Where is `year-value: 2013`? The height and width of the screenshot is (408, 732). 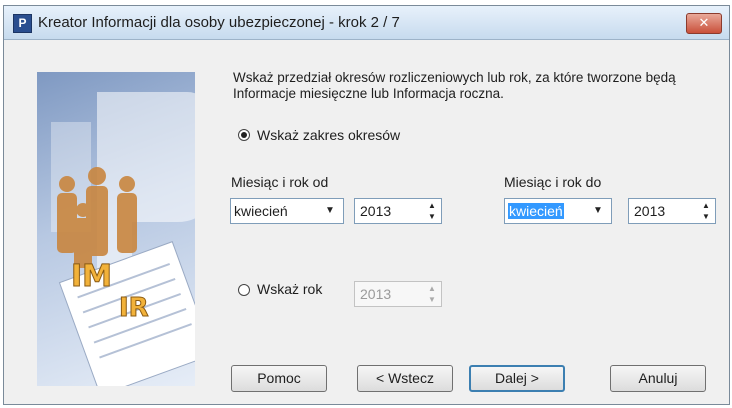
year-value: 2013 is located at coordinates (376, 294).